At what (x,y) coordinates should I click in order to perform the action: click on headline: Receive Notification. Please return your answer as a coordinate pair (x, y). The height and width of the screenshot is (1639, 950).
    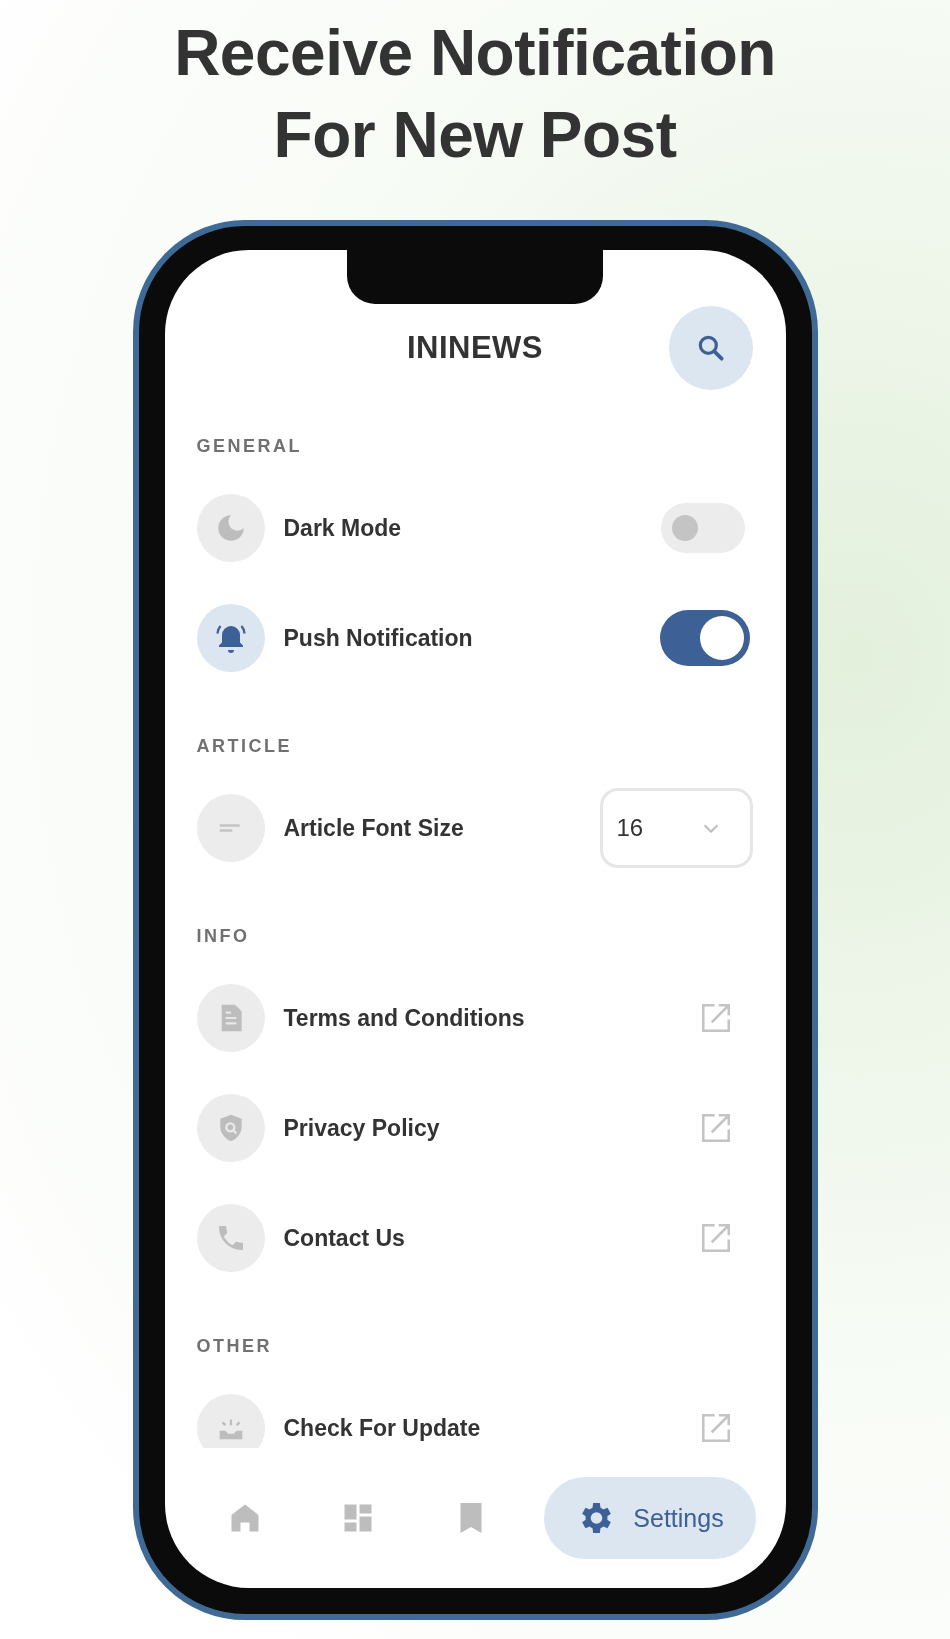
    Looking at the image, I should click on (475, 53).